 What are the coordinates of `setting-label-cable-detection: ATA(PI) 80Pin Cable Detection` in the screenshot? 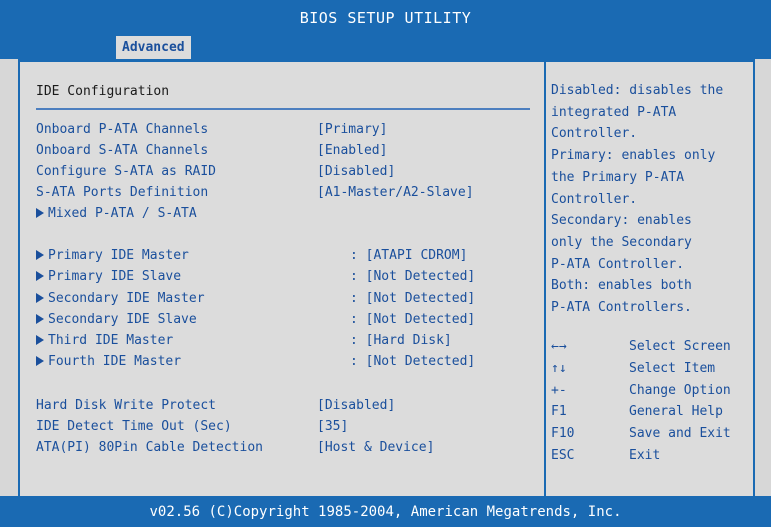 It's located at (149, 447).